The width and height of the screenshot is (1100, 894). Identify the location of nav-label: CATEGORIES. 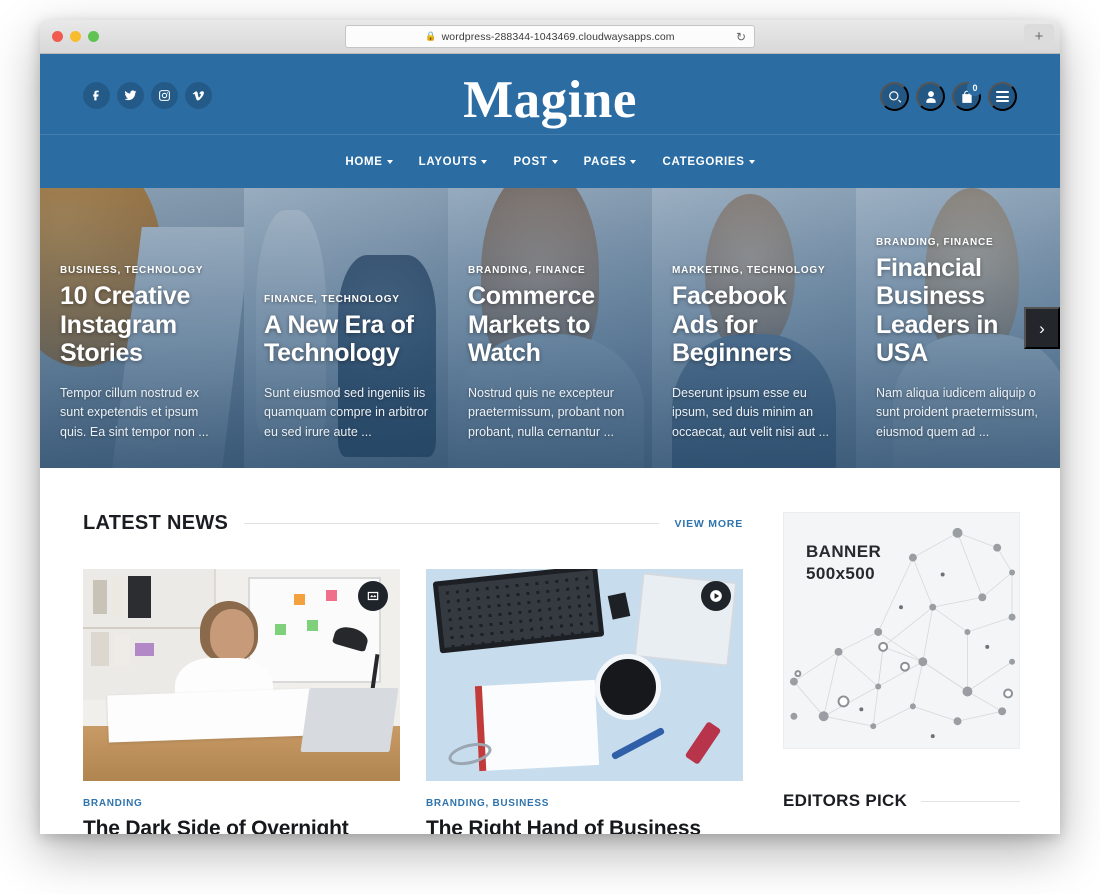
(703, 161).